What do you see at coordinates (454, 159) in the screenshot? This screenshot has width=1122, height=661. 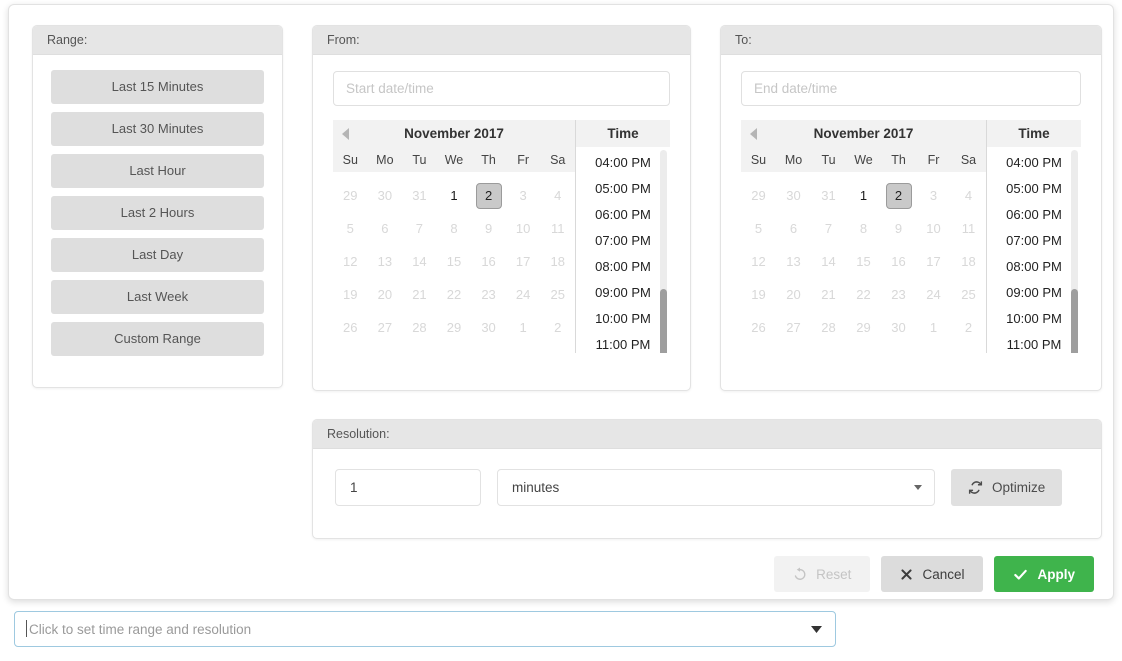 I see `weekday-we: We` at bounding box center [454, 159].